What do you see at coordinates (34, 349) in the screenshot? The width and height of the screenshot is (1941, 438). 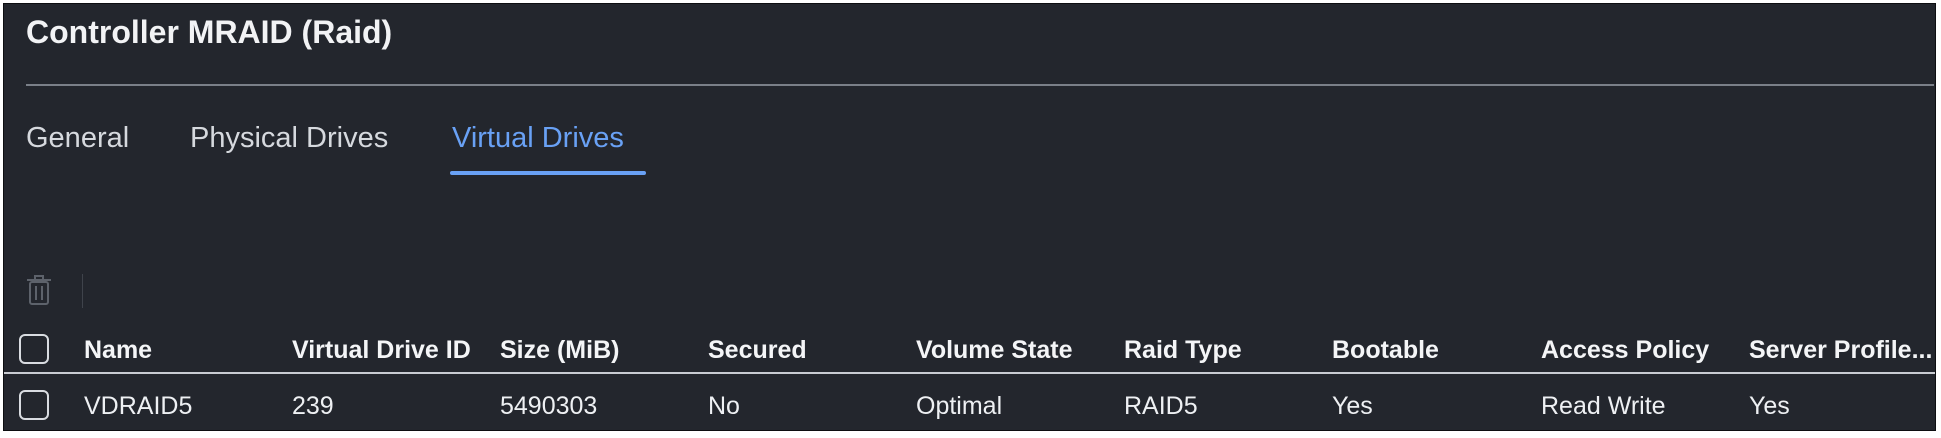 I see `select-all-checkbox` at bounding box center [34, 349].